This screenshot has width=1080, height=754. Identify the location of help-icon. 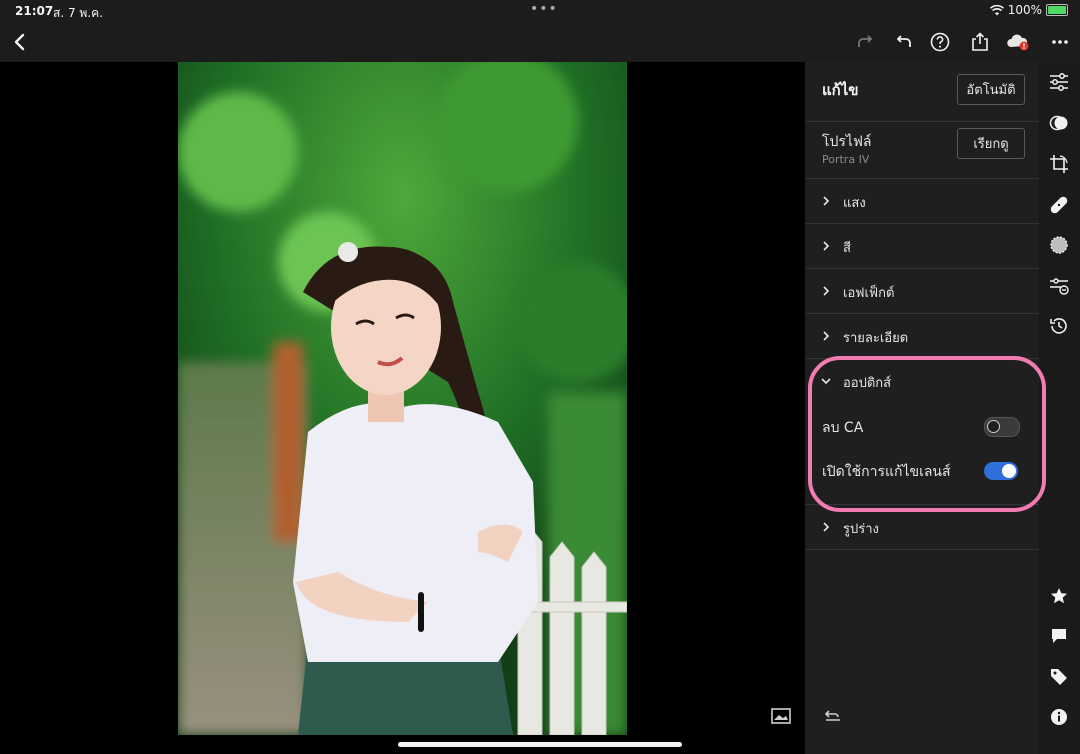
(940, 42).